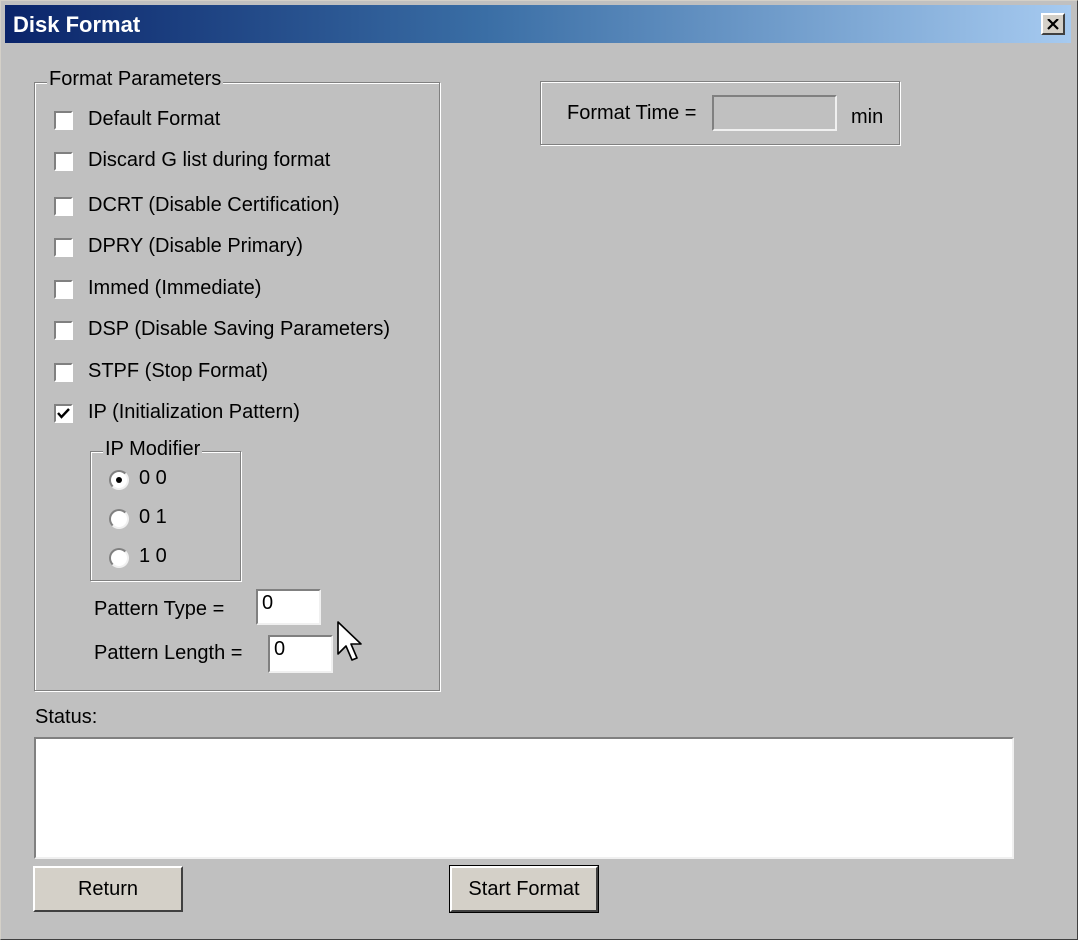 This screenshot has height=940, width=1078. Describe the element at coordinates (119, 558) in the screenshot. I see `ip-modifier-10-radio` at that location.